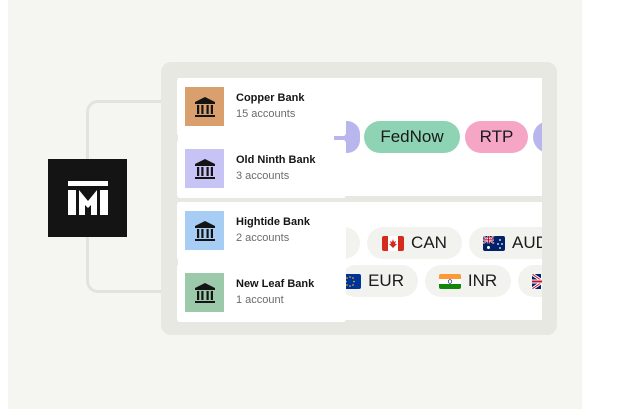 The height and width of the screenshot is (409, 619). Describe the element at coordinates (261, 107) in the screenshot. I see `account-card-copper-bank: Copper Bank 15 accounts` at that location.